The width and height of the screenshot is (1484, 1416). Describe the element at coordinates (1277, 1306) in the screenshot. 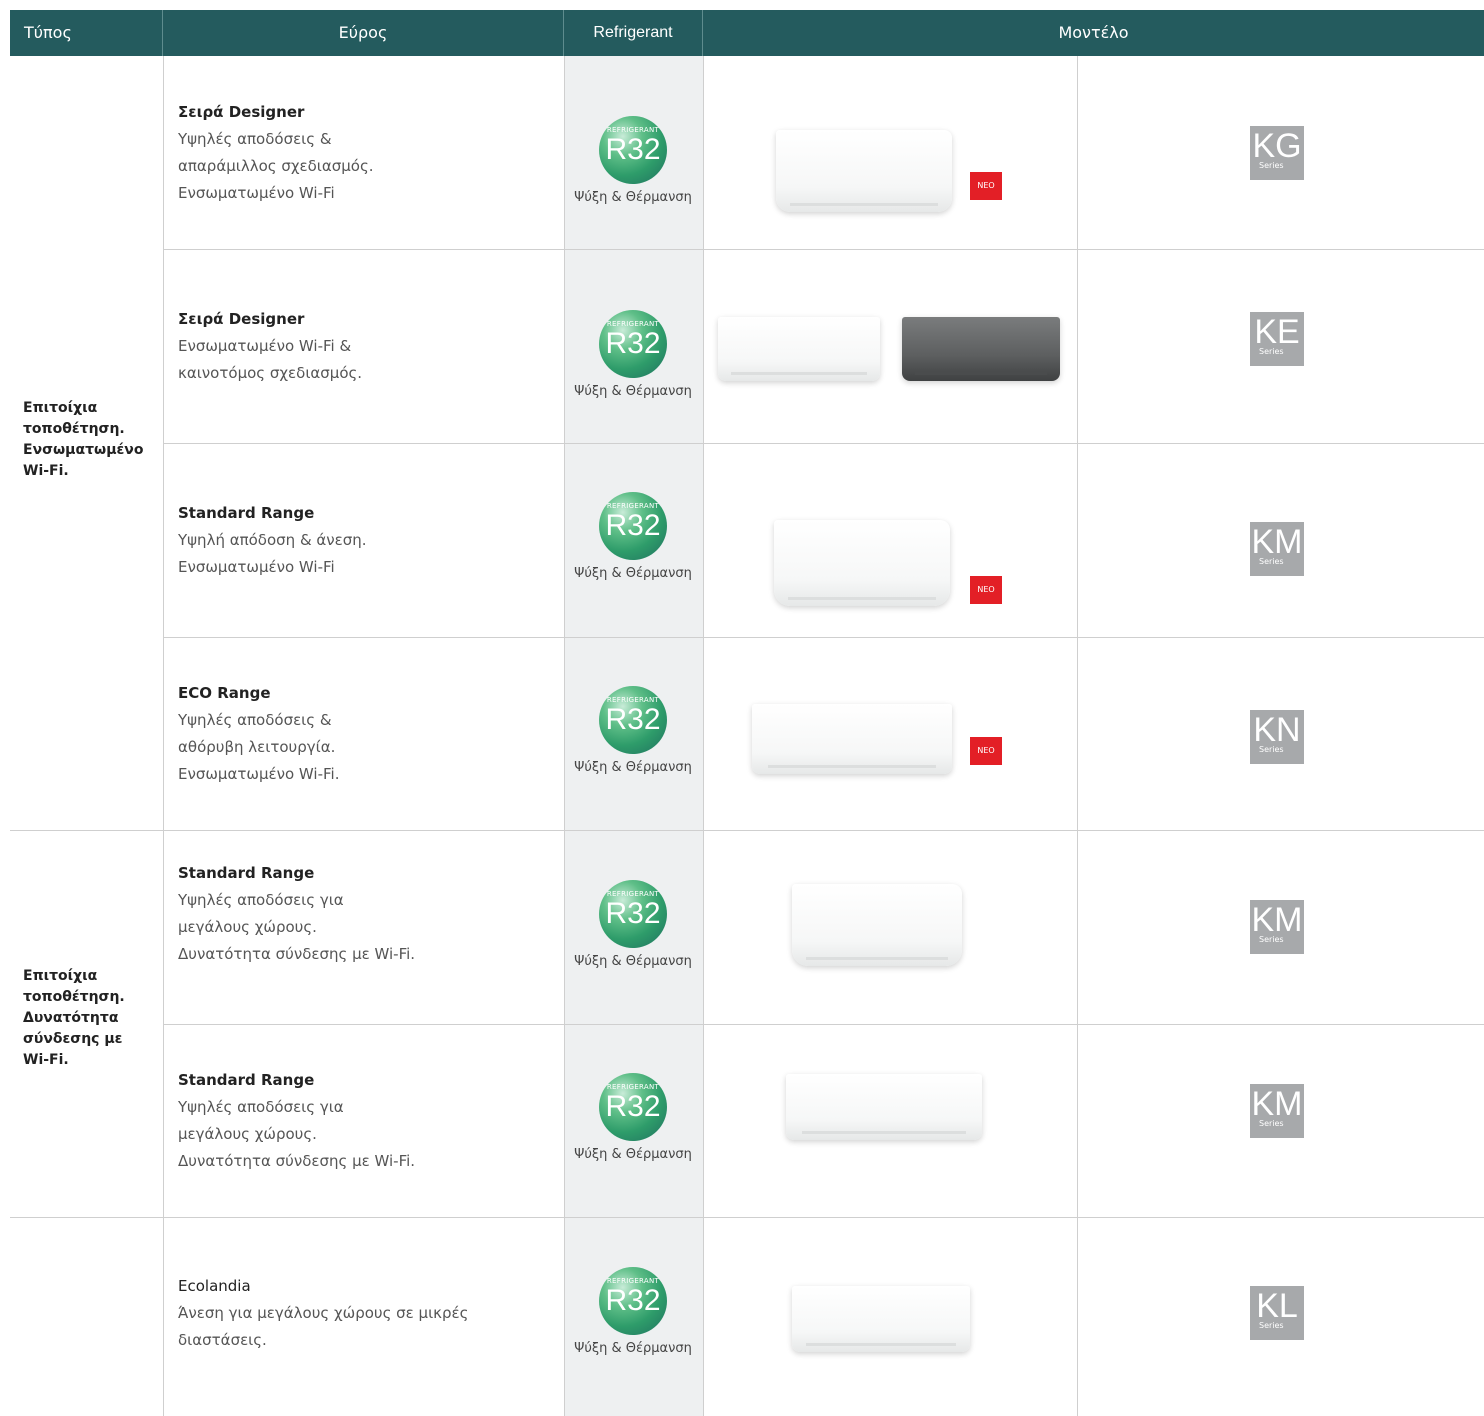

I see `model-code: KL` at that location.